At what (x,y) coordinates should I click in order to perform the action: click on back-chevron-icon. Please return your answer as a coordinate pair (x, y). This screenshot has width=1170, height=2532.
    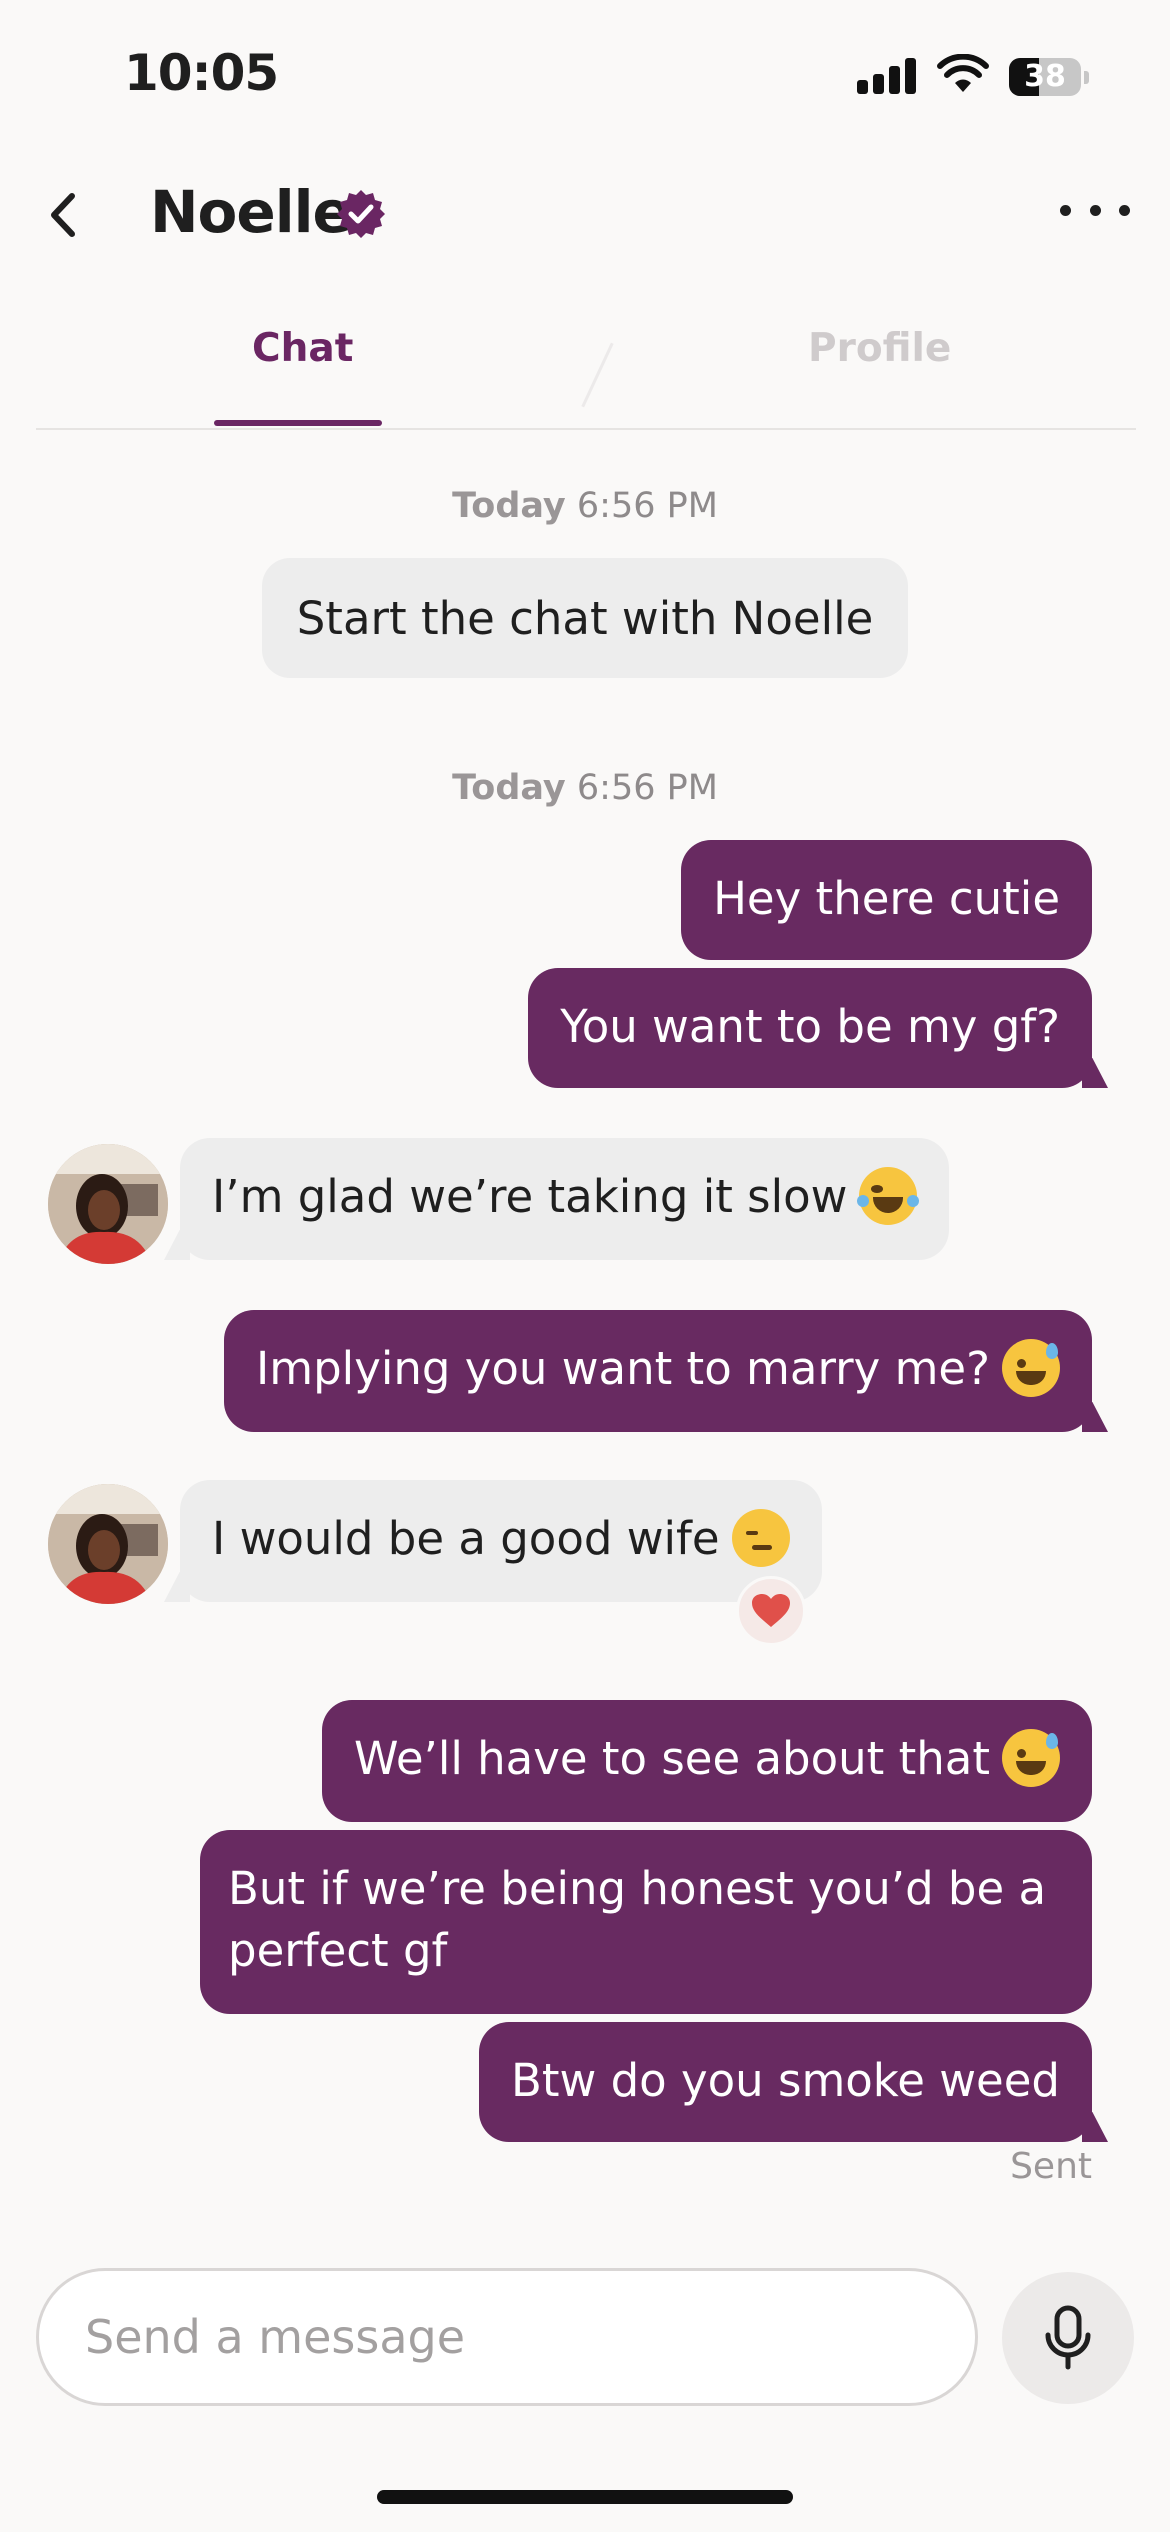
    Looking at the image, I should click on (63, 215).